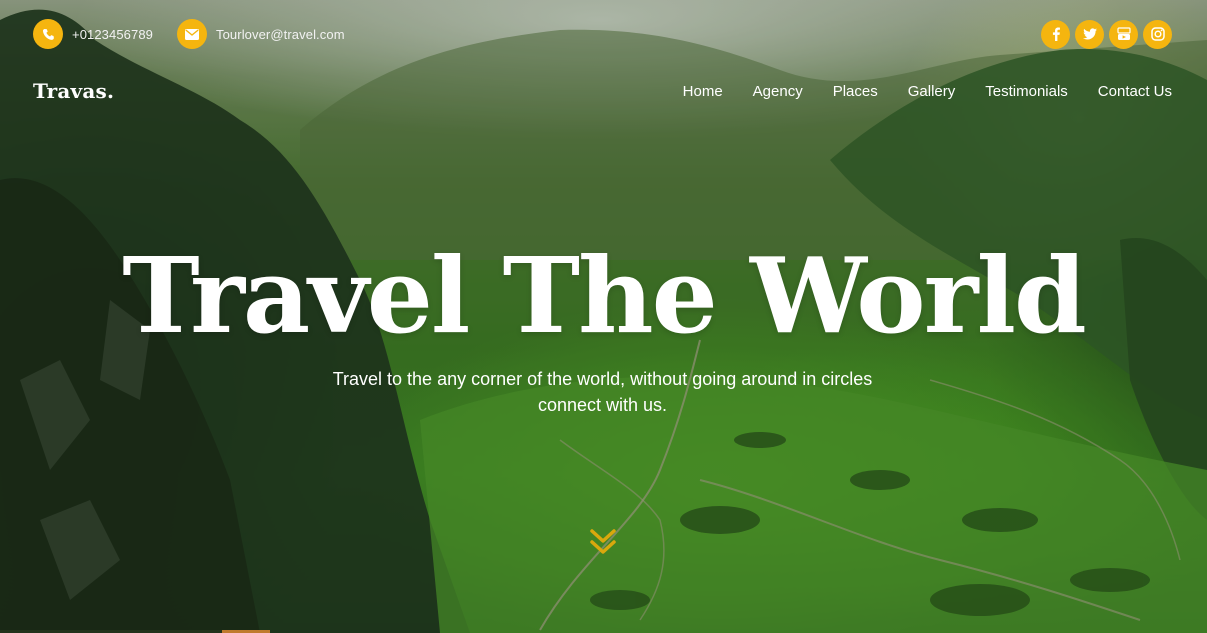  I want to click on nav-item-agency: Agency, so click(778, 91).